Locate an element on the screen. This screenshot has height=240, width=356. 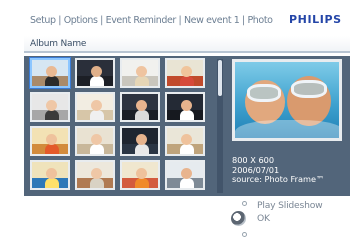
brand-logo: PHILIPS is located at coordinates (315, 19).